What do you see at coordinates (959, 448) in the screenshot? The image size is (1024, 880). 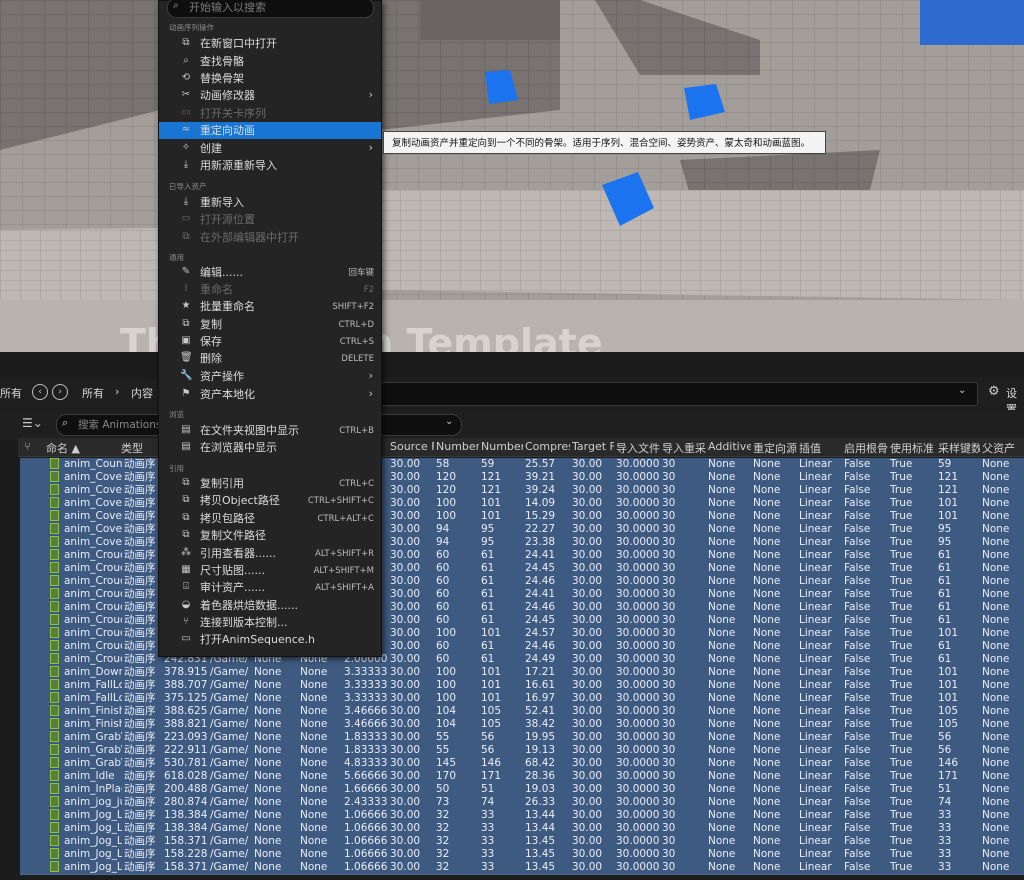 I see `column-header-18: 采样键数` at bounding box center [959, 448].